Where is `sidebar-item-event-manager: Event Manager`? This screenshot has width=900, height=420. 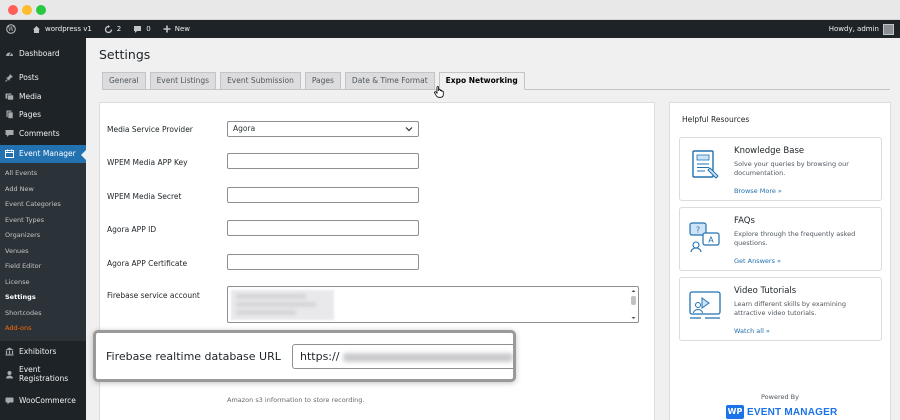
sidebar-item-event-manager: Event Manager is located at coordinates (43, 153).